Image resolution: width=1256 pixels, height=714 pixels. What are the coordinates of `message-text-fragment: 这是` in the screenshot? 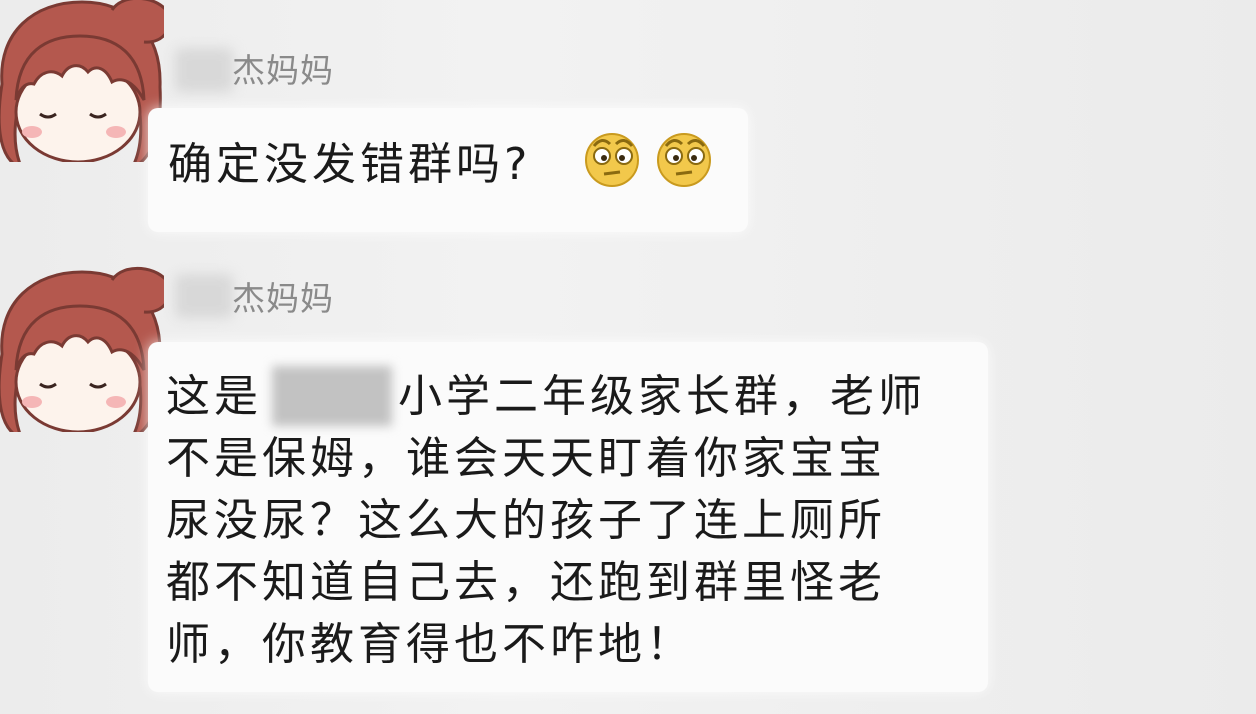 It's located at (214, 396).